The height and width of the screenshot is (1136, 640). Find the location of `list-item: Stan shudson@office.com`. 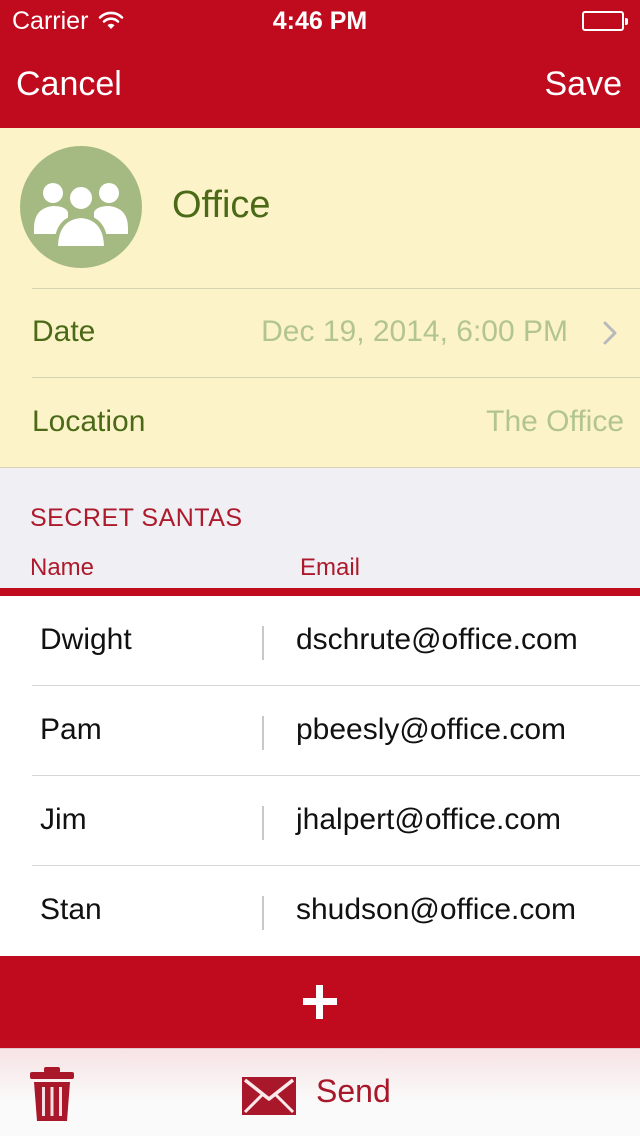

list-item: Stan shudson@office.com is located at coordinates (320, 911).